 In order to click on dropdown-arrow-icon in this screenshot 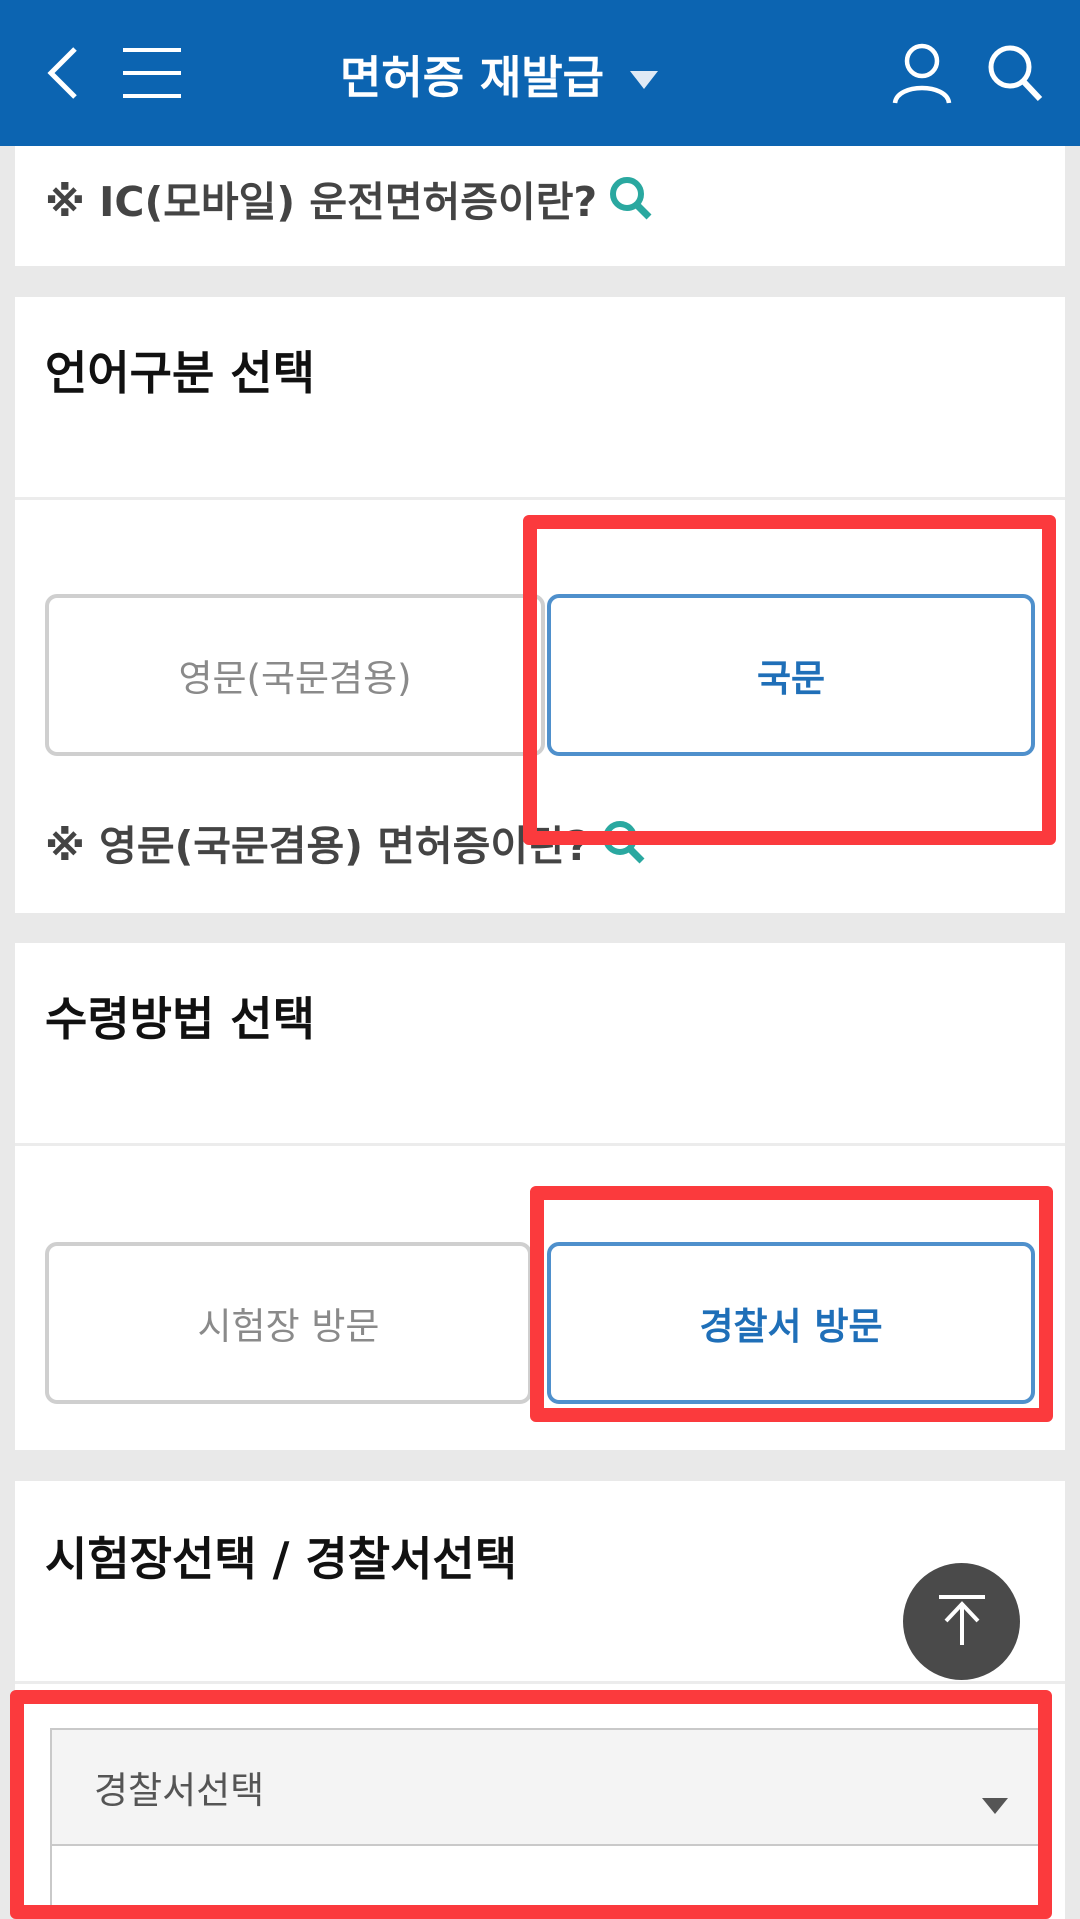, I will do `click(995, 1801)`.